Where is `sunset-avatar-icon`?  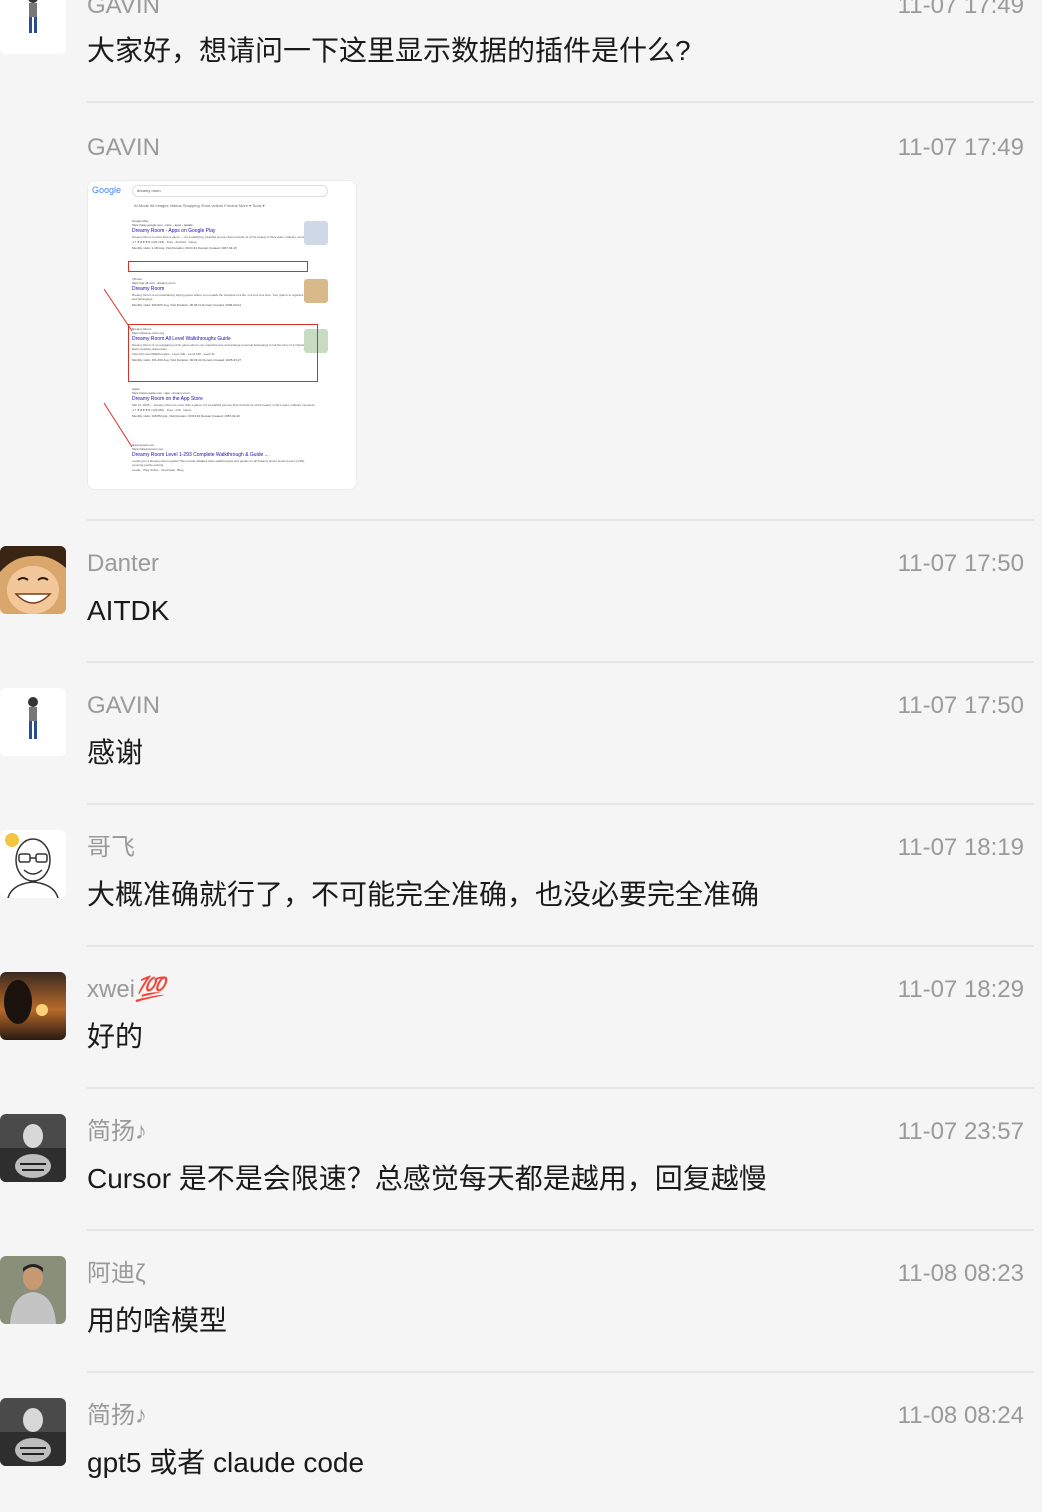
sunset-avatar-icon is located at coordinates (33, 1006).